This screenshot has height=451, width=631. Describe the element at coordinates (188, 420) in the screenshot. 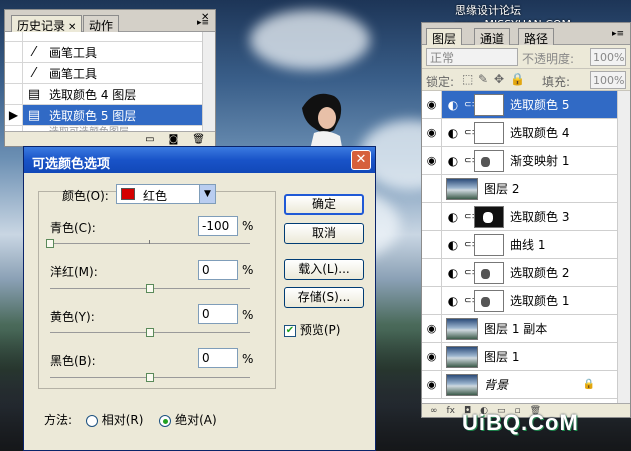

I see `method-absolute-radio: 绝对(A)` at that location.